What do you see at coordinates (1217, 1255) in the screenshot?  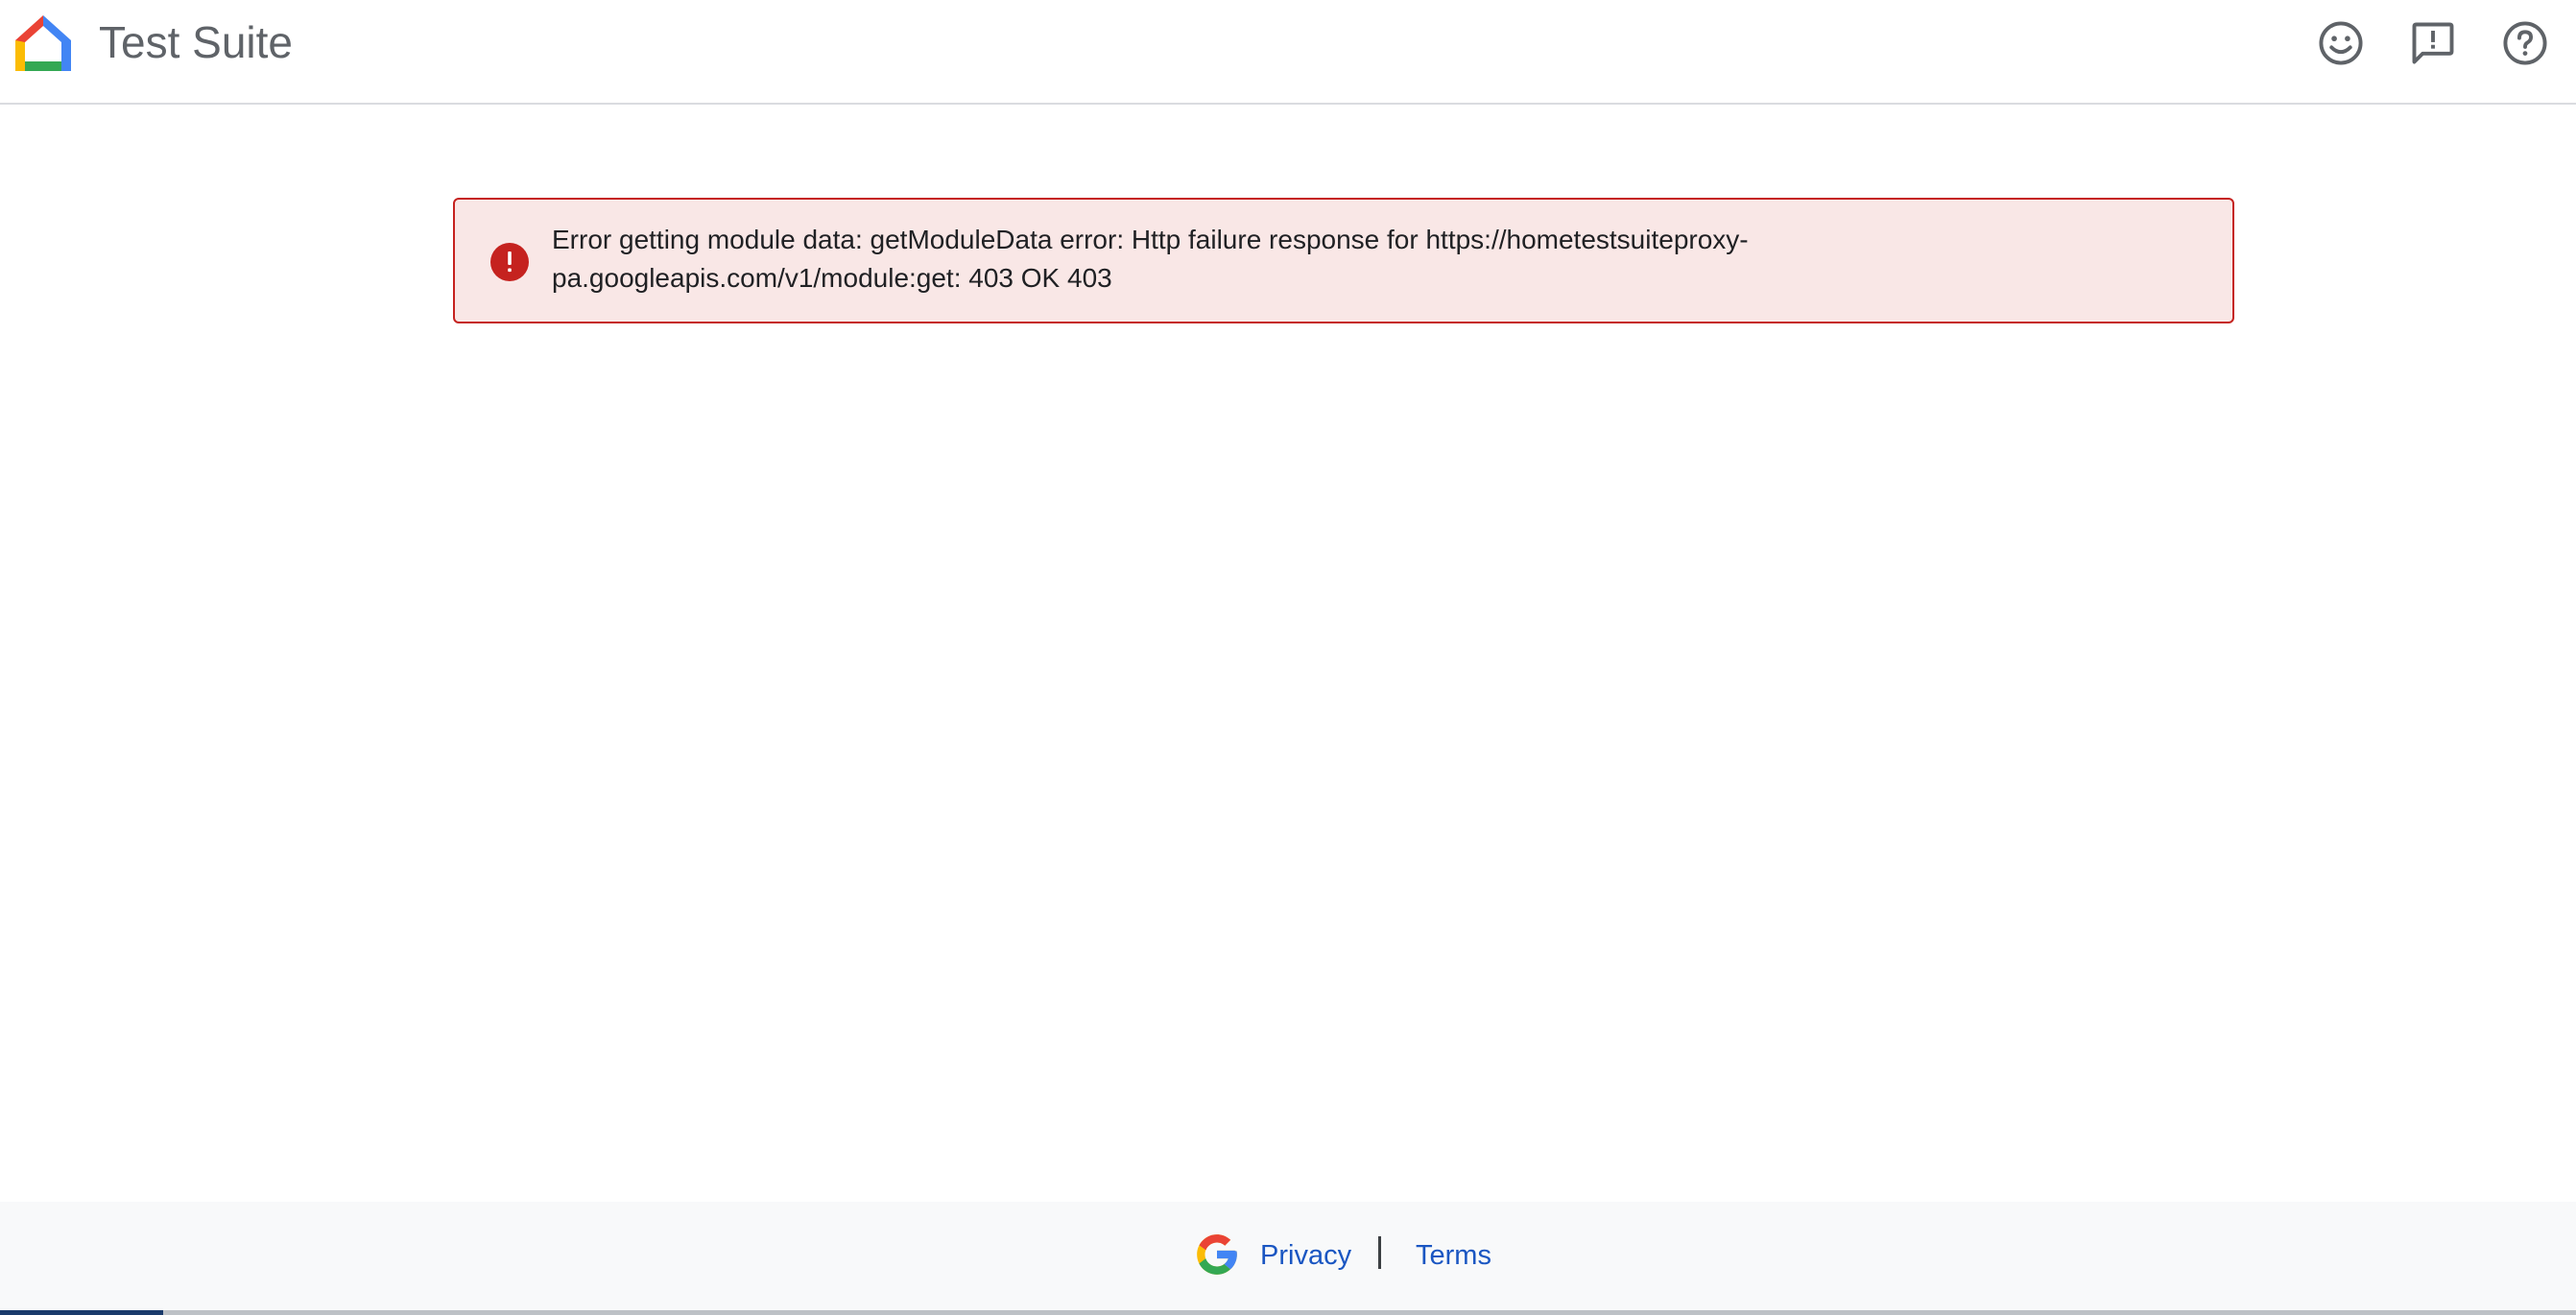 I see `google-g-icon` at bounding box center [1217, 1255].